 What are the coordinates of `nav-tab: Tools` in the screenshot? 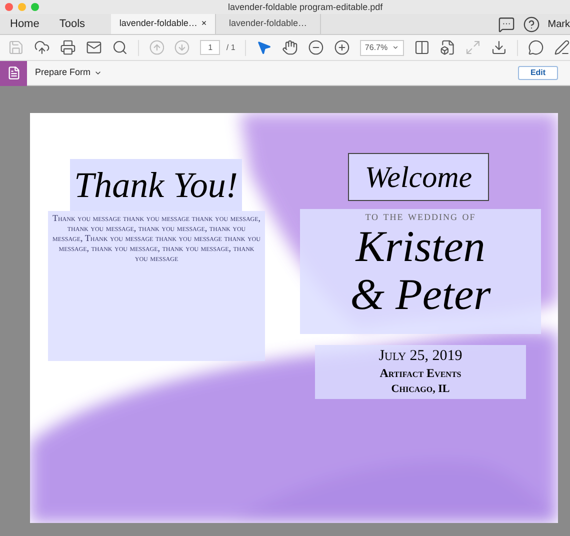 It's located at (72, 24).